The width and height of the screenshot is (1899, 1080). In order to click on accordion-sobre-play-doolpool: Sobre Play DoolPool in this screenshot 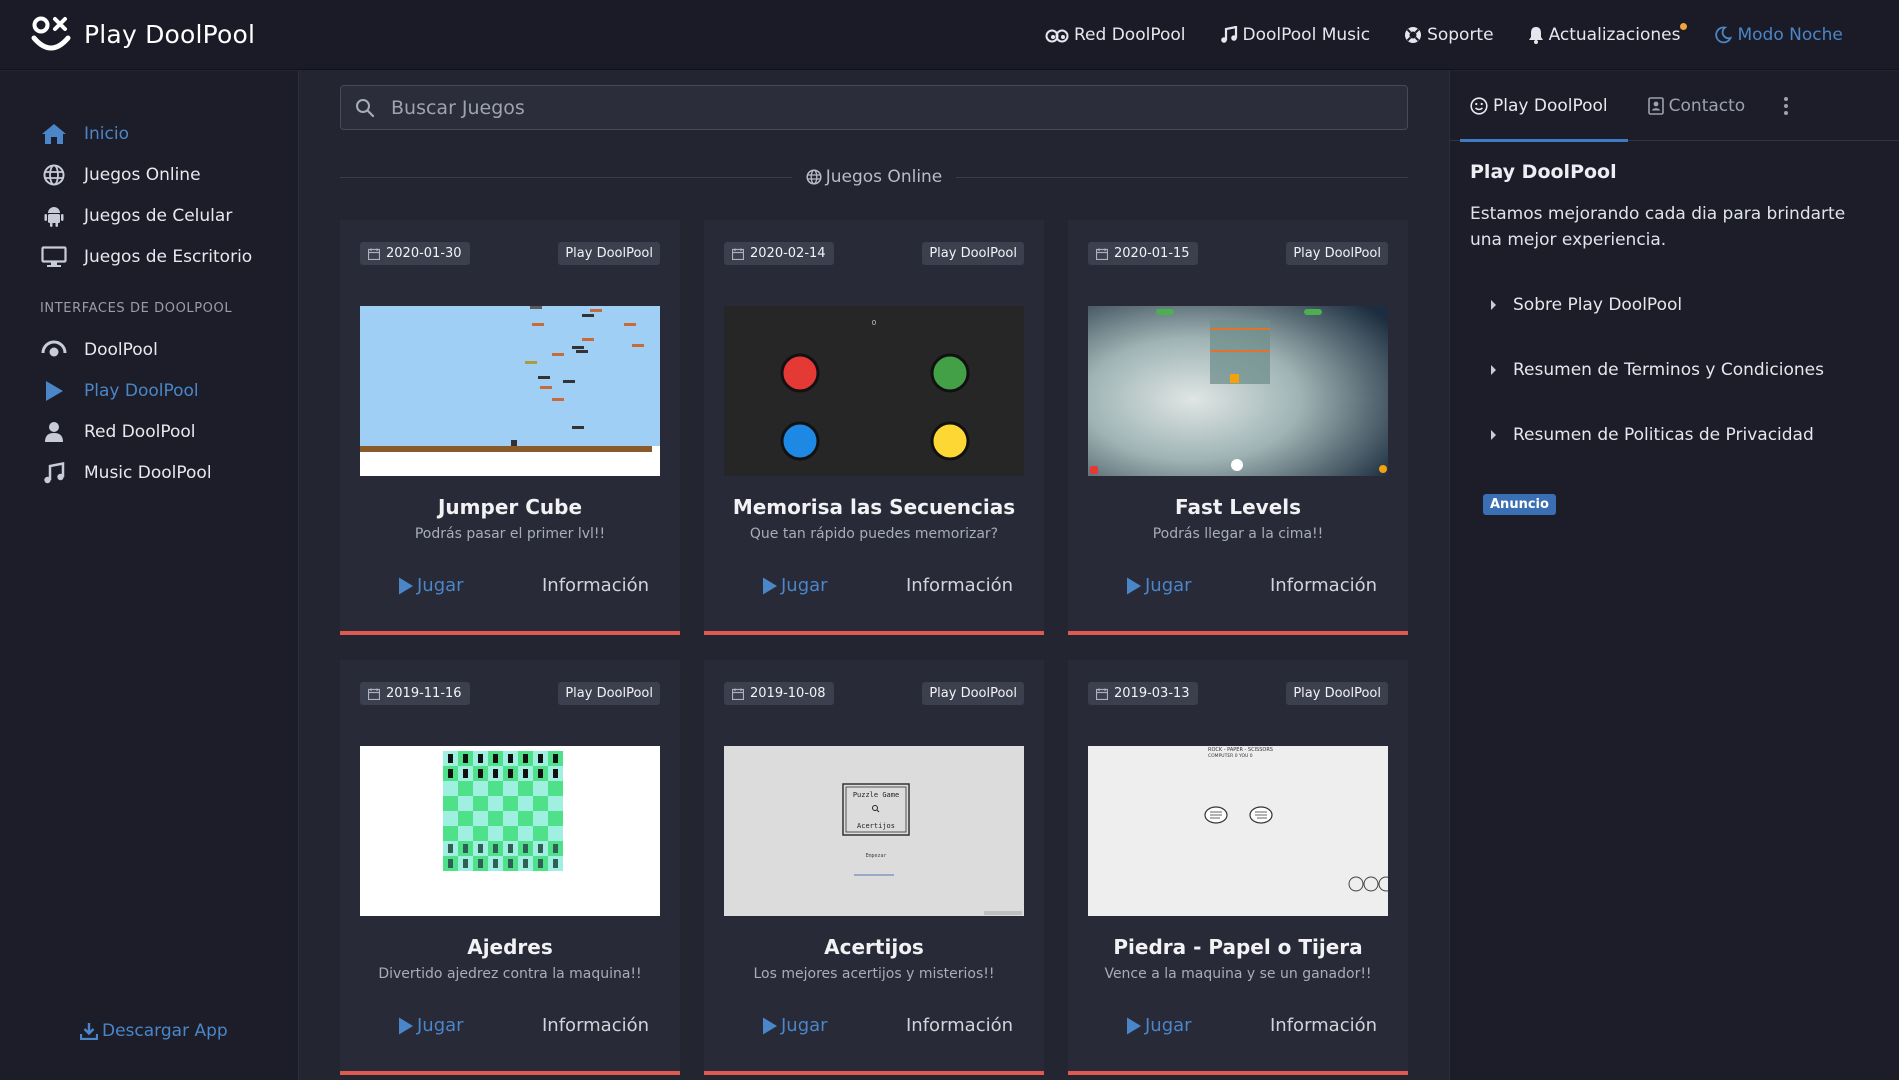, I will do `click(1586, 305)`.